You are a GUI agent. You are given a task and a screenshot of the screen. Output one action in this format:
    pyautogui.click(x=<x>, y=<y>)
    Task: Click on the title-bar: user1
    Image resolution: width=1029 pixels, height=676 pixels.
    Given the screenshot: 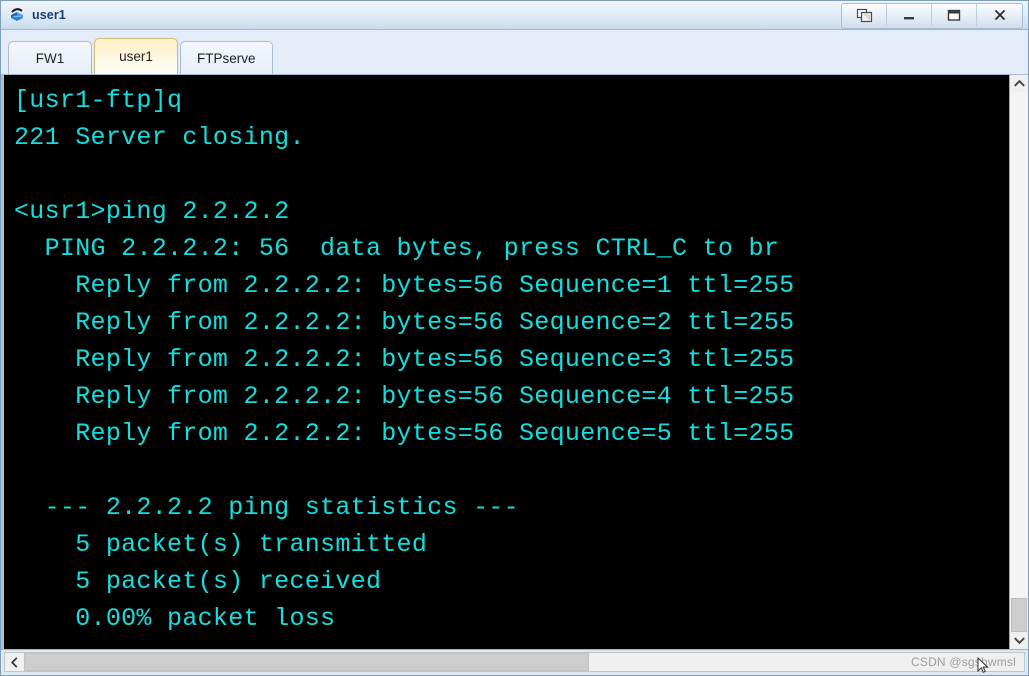 What is the action you would take?
    pyautogui.click(x=514, y=15)
    